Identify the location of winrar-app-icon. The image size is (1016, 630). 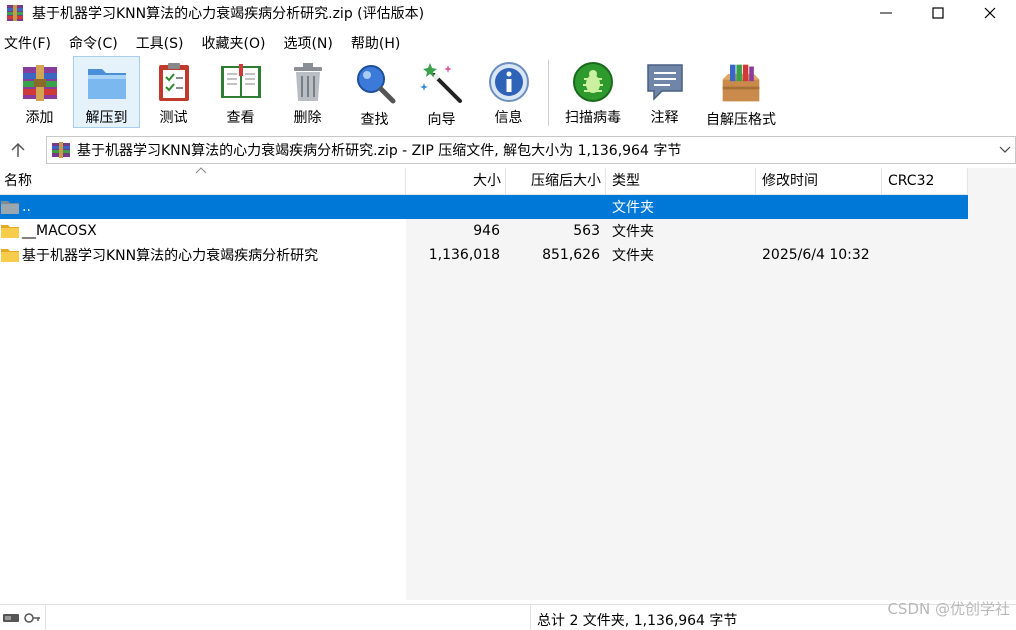
(15, 13).